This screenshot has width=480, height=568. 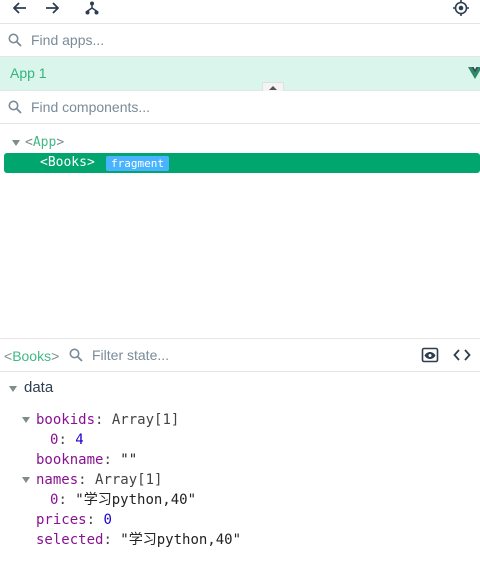 I want to click on fragment-badge: fragment, so click(x=137, y=163).